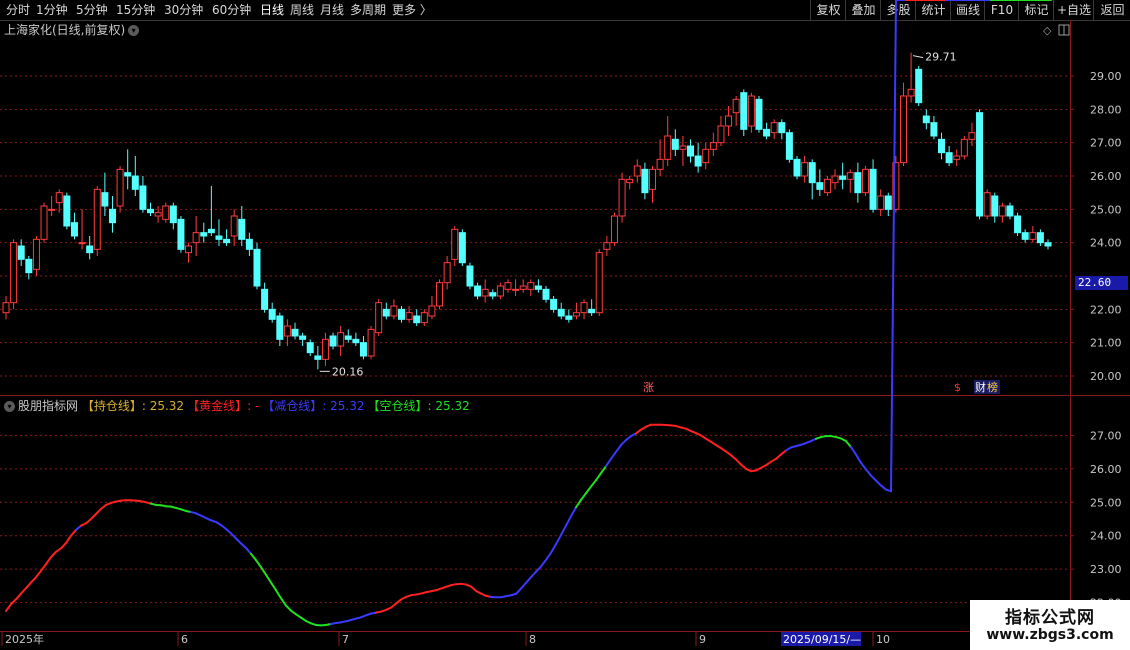 The image size is (1130, 650). Describe the element at coordinates (253, 406) in the screenshot. I see `legend-value-1: : -` at that location.